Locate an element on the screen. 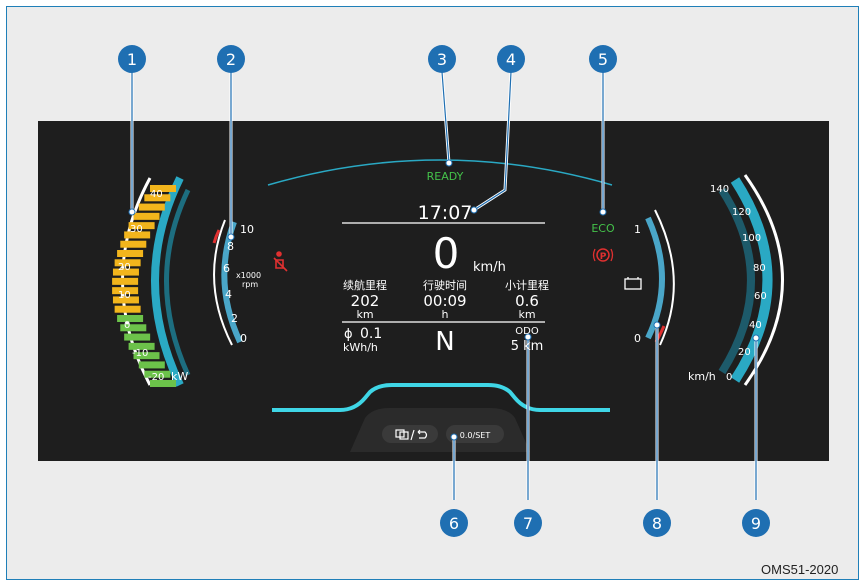  power-tick: -10 is located at coordinates (140, 353).